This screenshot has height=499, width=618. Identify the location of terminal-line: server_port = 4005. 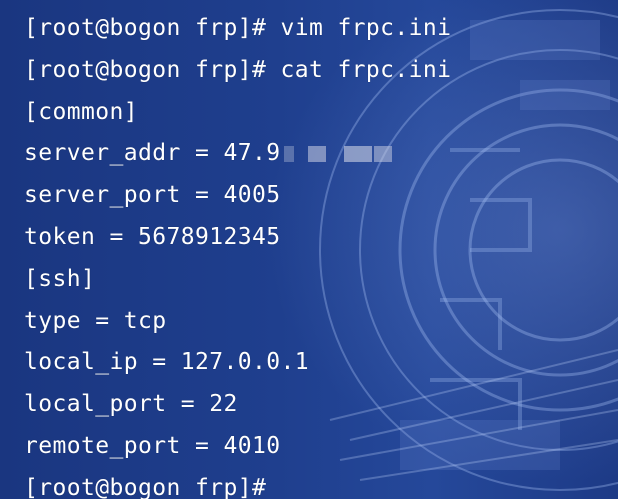
(152, 195).